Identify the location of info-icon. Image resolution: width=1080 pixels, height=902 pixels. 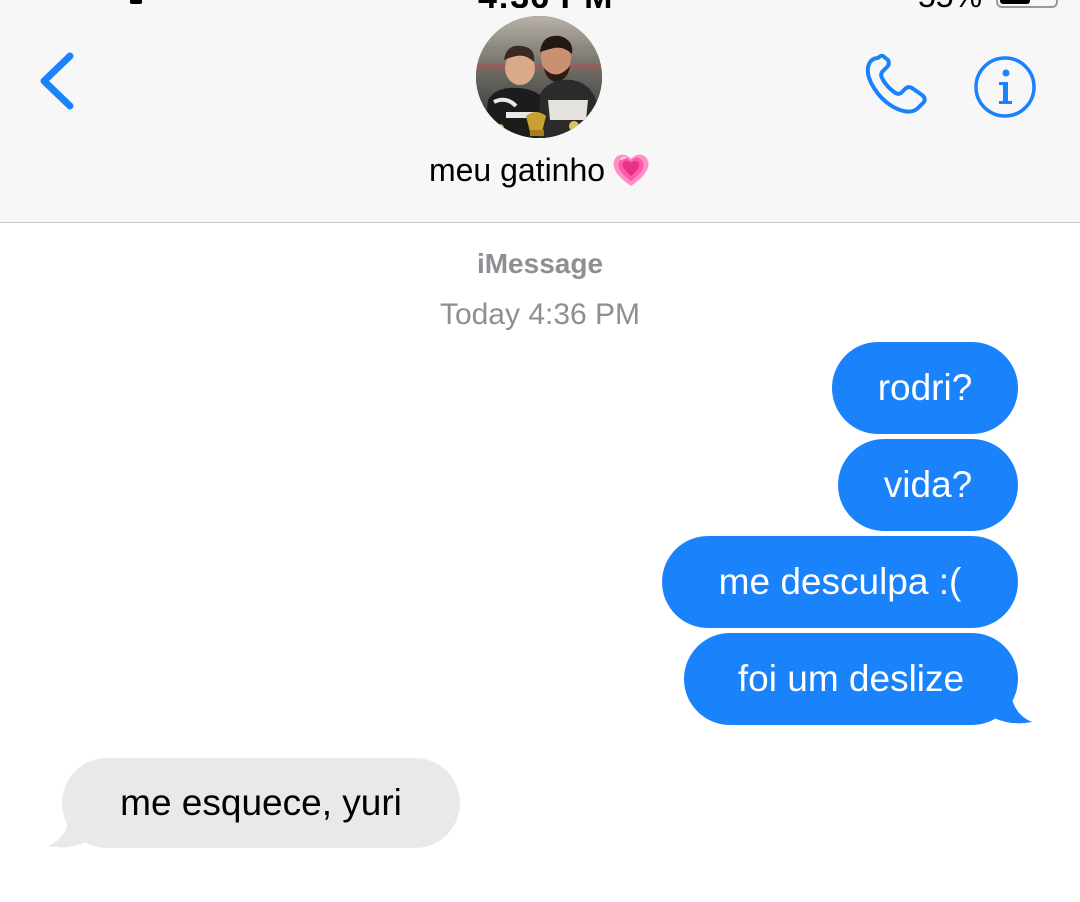
(1005, 87).